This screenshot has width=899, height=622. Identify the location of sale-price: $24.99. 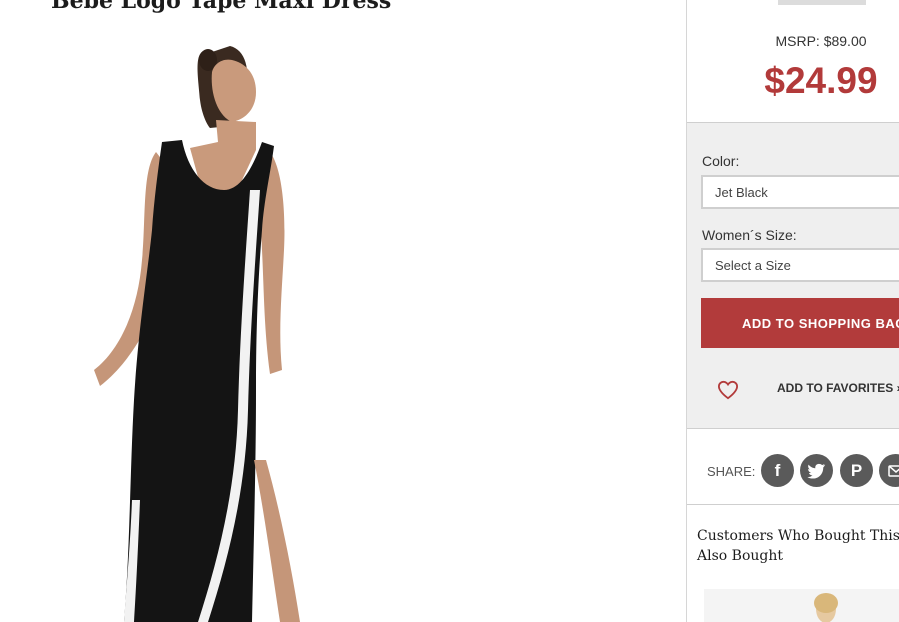
(821, 80).